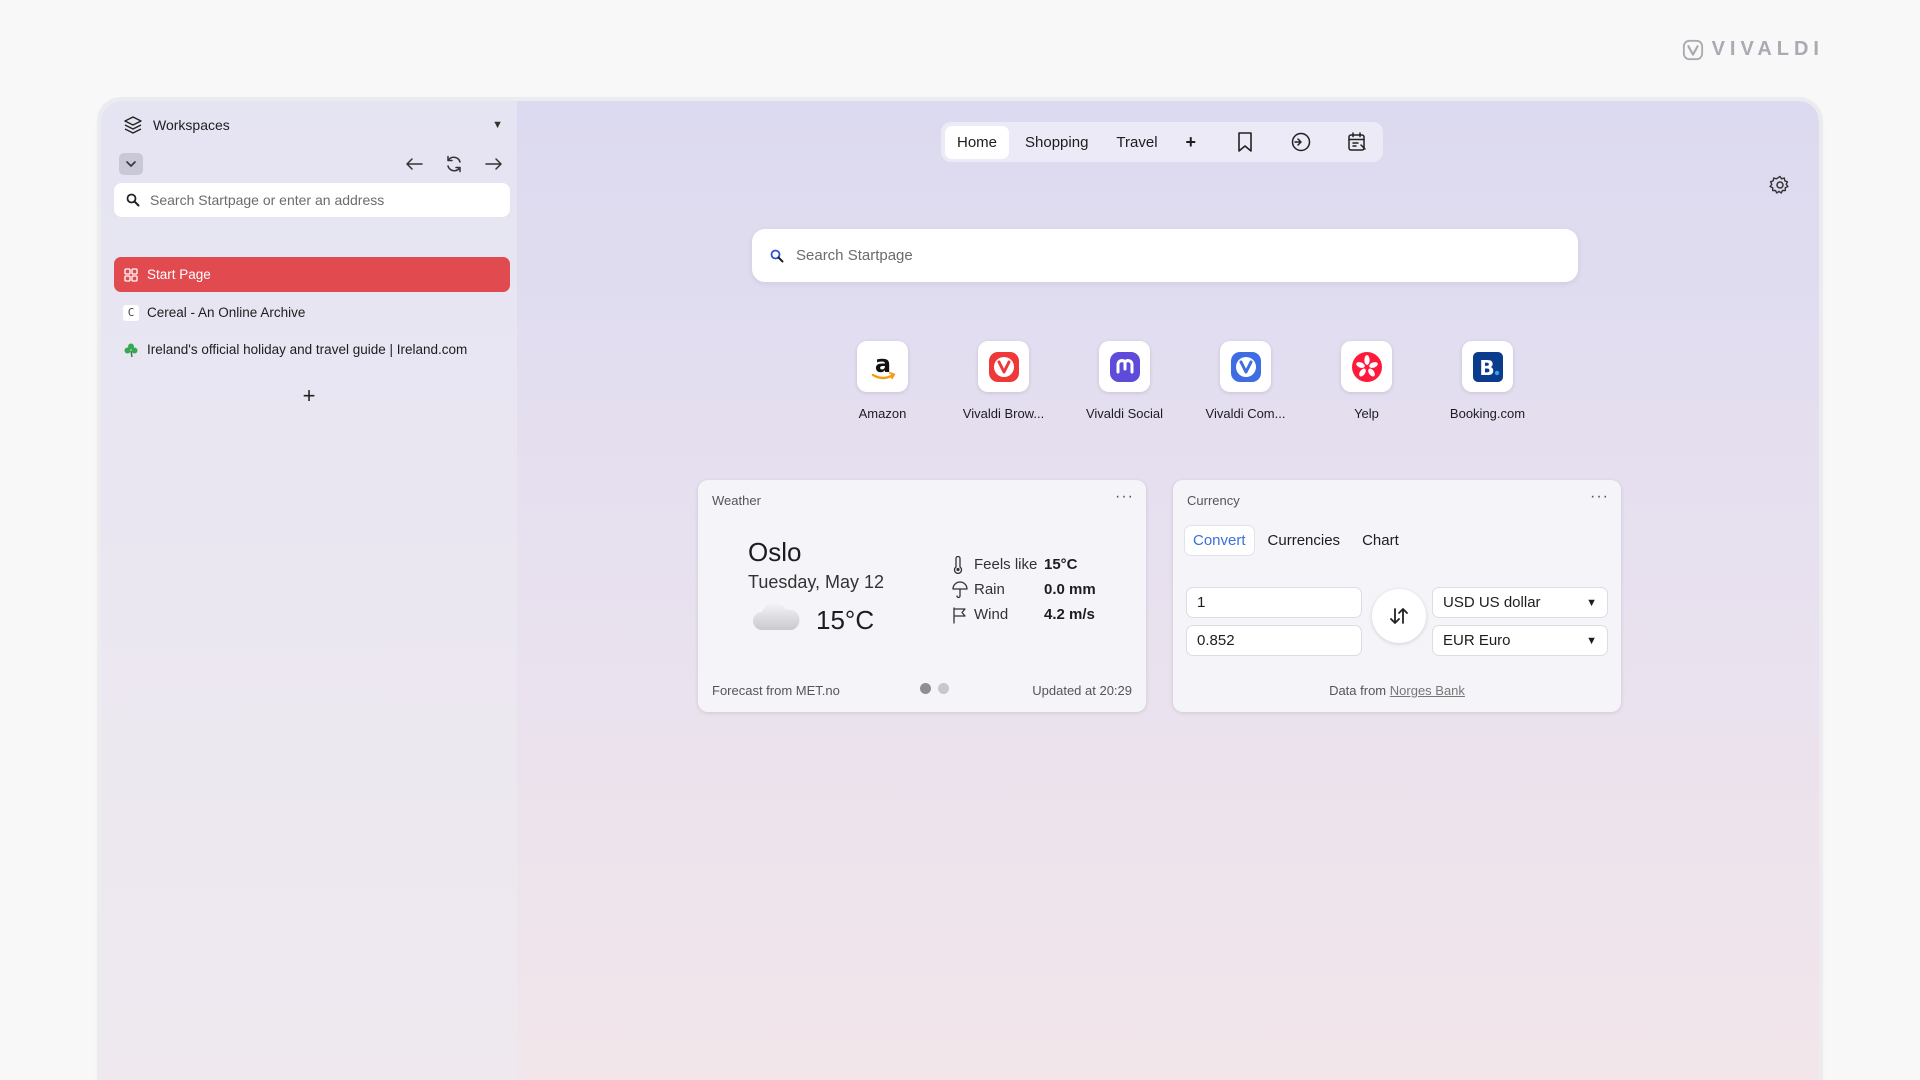 The width and height of the screenshot is (1920, 1080). I want to click on calendar-button, so click(1357, 142).